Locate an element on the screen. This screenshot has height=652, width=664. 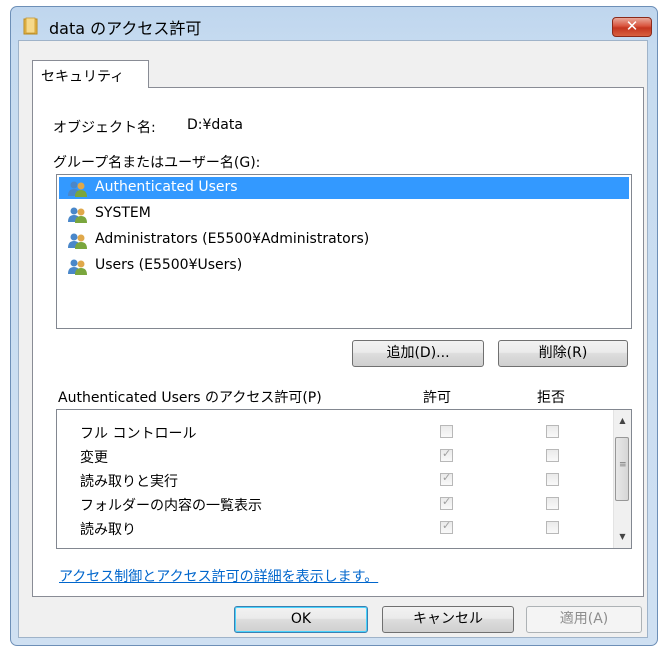
permission-name: フォルダーの内容の一覧表示 is located at coordinates (171, 506).